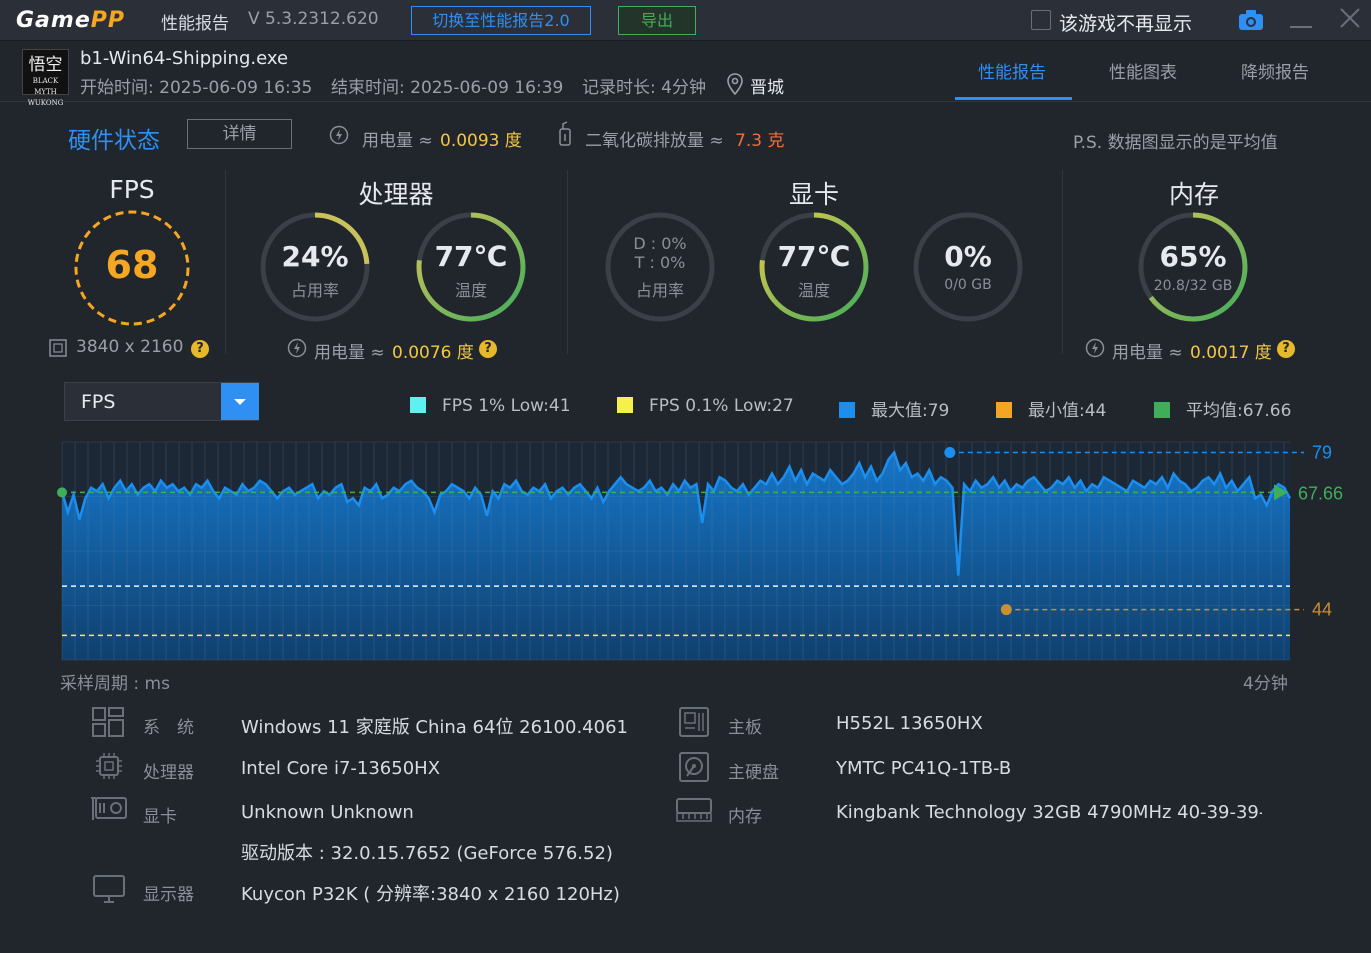 Image resolution: width=1371 pixels, height=953 pixels. What do you see at coordinates (109, 891) in the screenshot?
I see `monitor-icon` at bounding box center [109, 891].